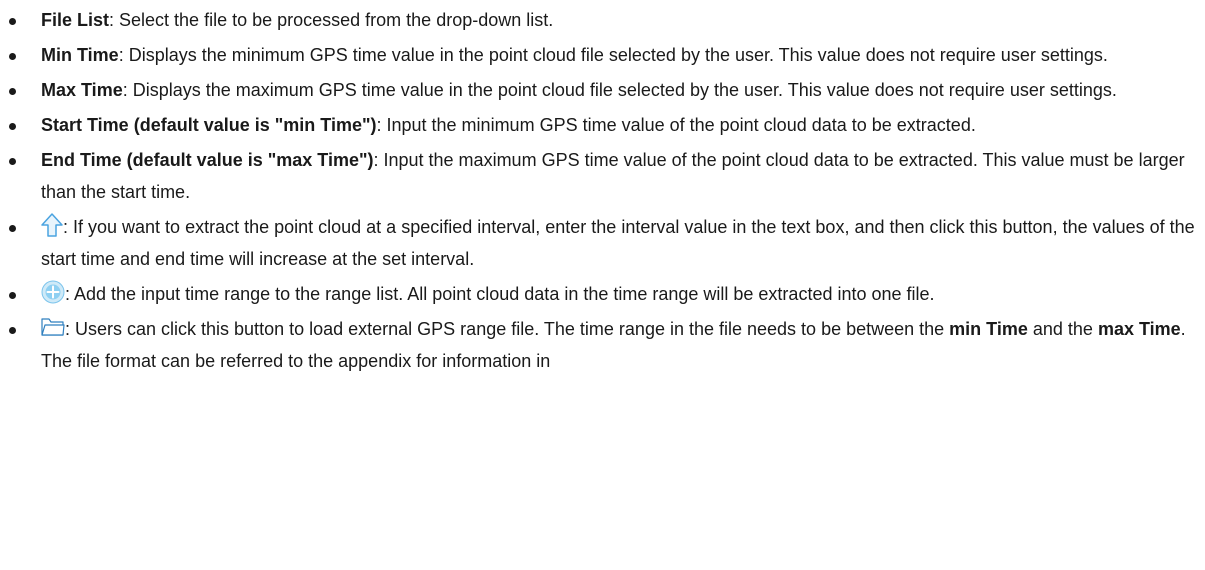 This screenshot has height=570, width=1205. I want to click on item-term: max Time, so click(1139, 329).